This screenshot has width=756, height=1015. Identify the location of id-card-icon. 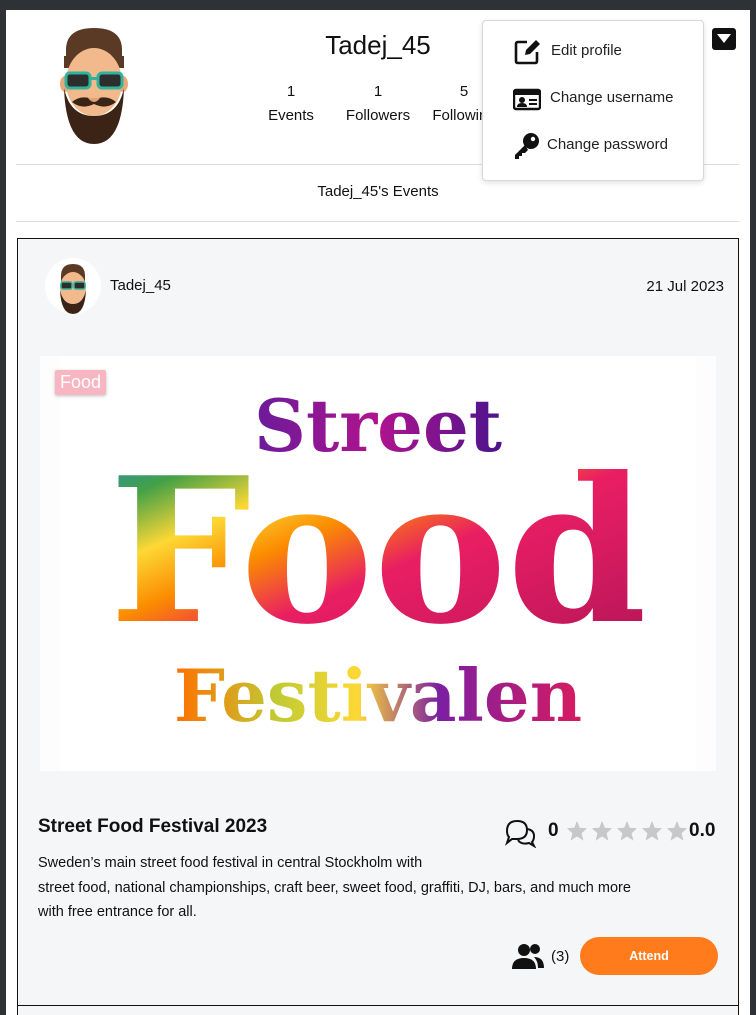
(527, 99).